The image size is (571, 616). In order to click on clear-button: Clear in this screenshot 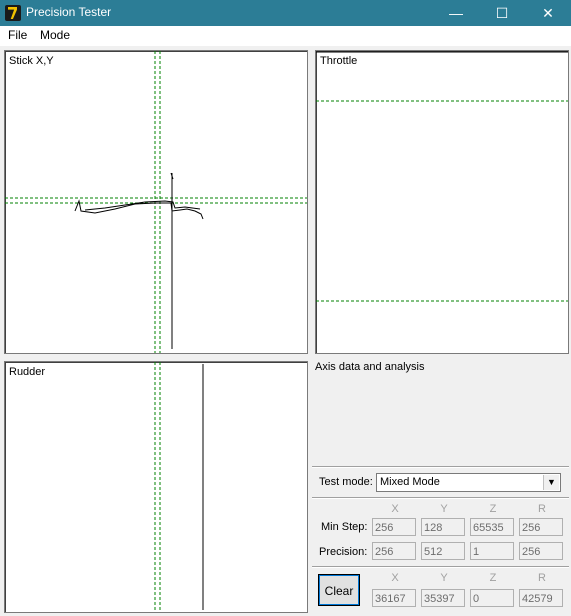, I will do `click(339, 590)`.